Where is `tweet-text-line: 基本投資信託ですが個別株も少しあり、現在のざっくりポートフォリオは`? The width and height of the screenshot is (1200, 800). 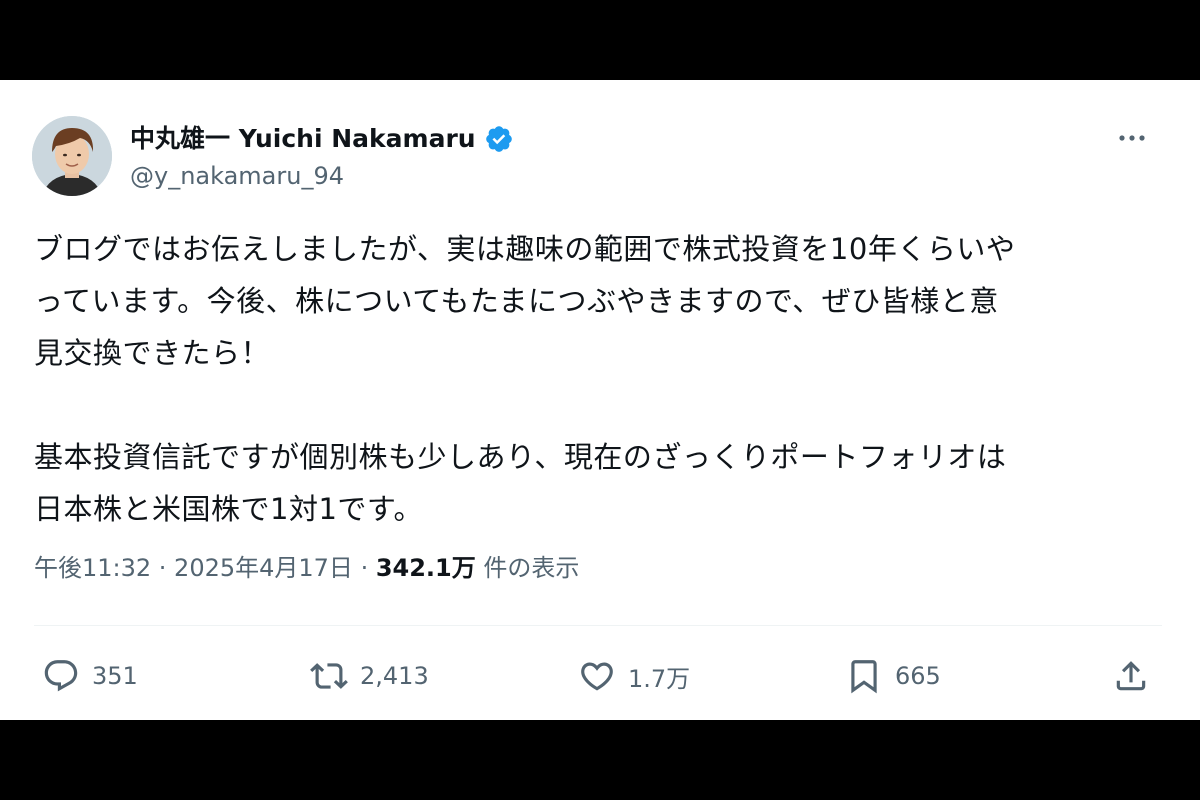
tweet-text-line: 基本投資信託ですが個別株も少しあり、現在のざっくりポートフォリオは is located at coordinates (520, 457).